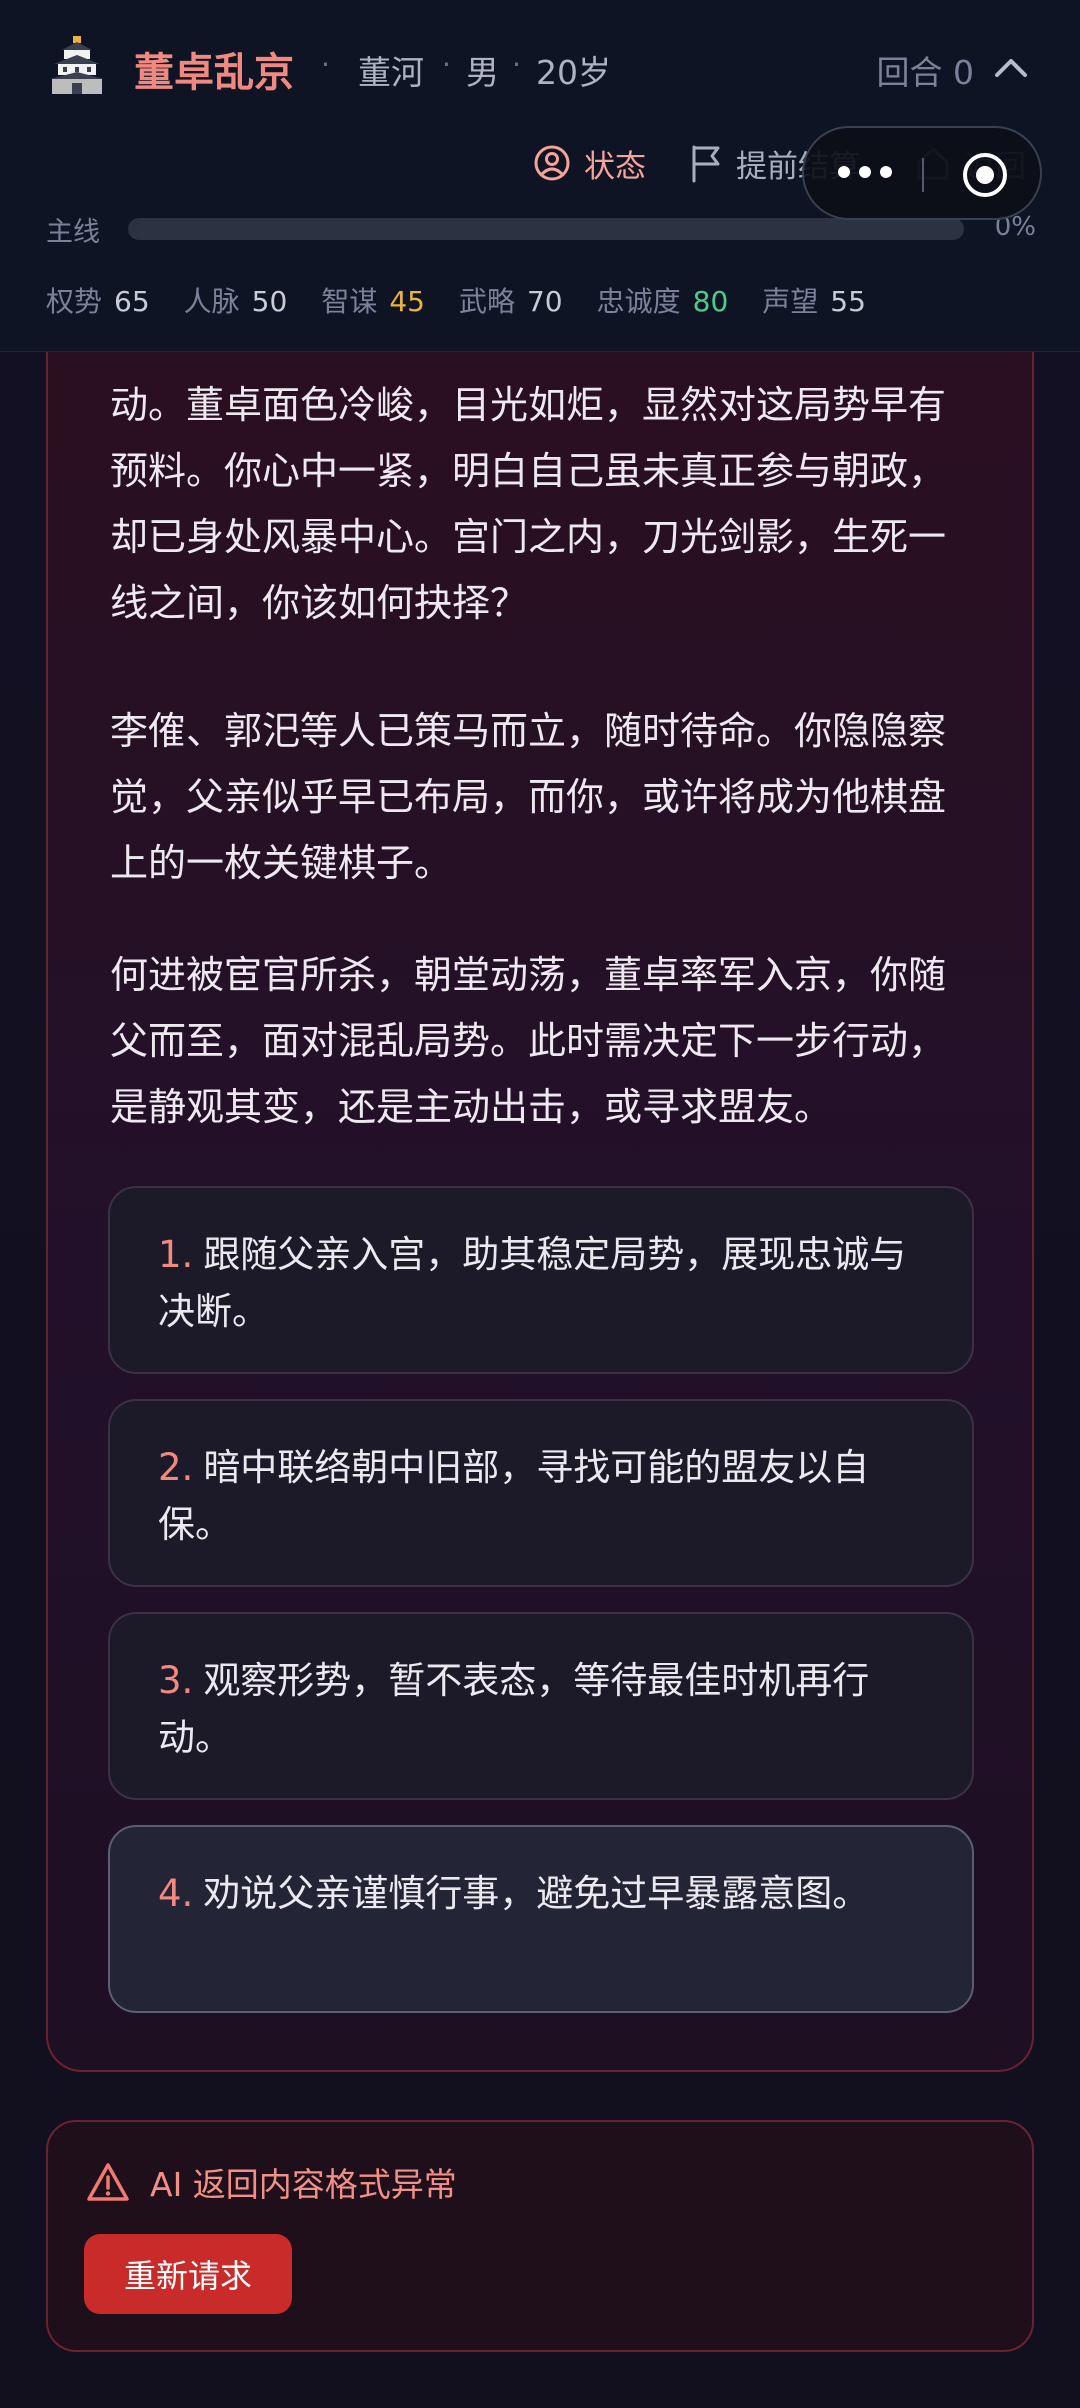  I want to click on status-button: 状态, so click(589, 163).